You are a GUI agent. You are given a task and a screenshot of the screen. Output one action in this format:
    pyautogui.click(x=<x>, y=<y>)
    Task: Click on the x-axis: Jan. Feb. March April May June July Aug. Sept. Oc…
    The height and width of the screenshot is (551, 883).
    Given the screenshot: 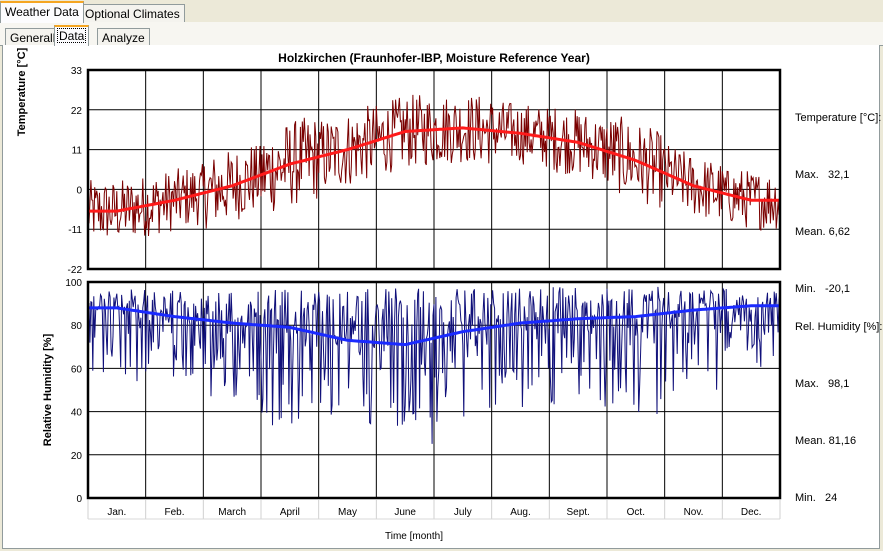 What is the action you would take?
    pyautogui.click(x=434, y=510)
    